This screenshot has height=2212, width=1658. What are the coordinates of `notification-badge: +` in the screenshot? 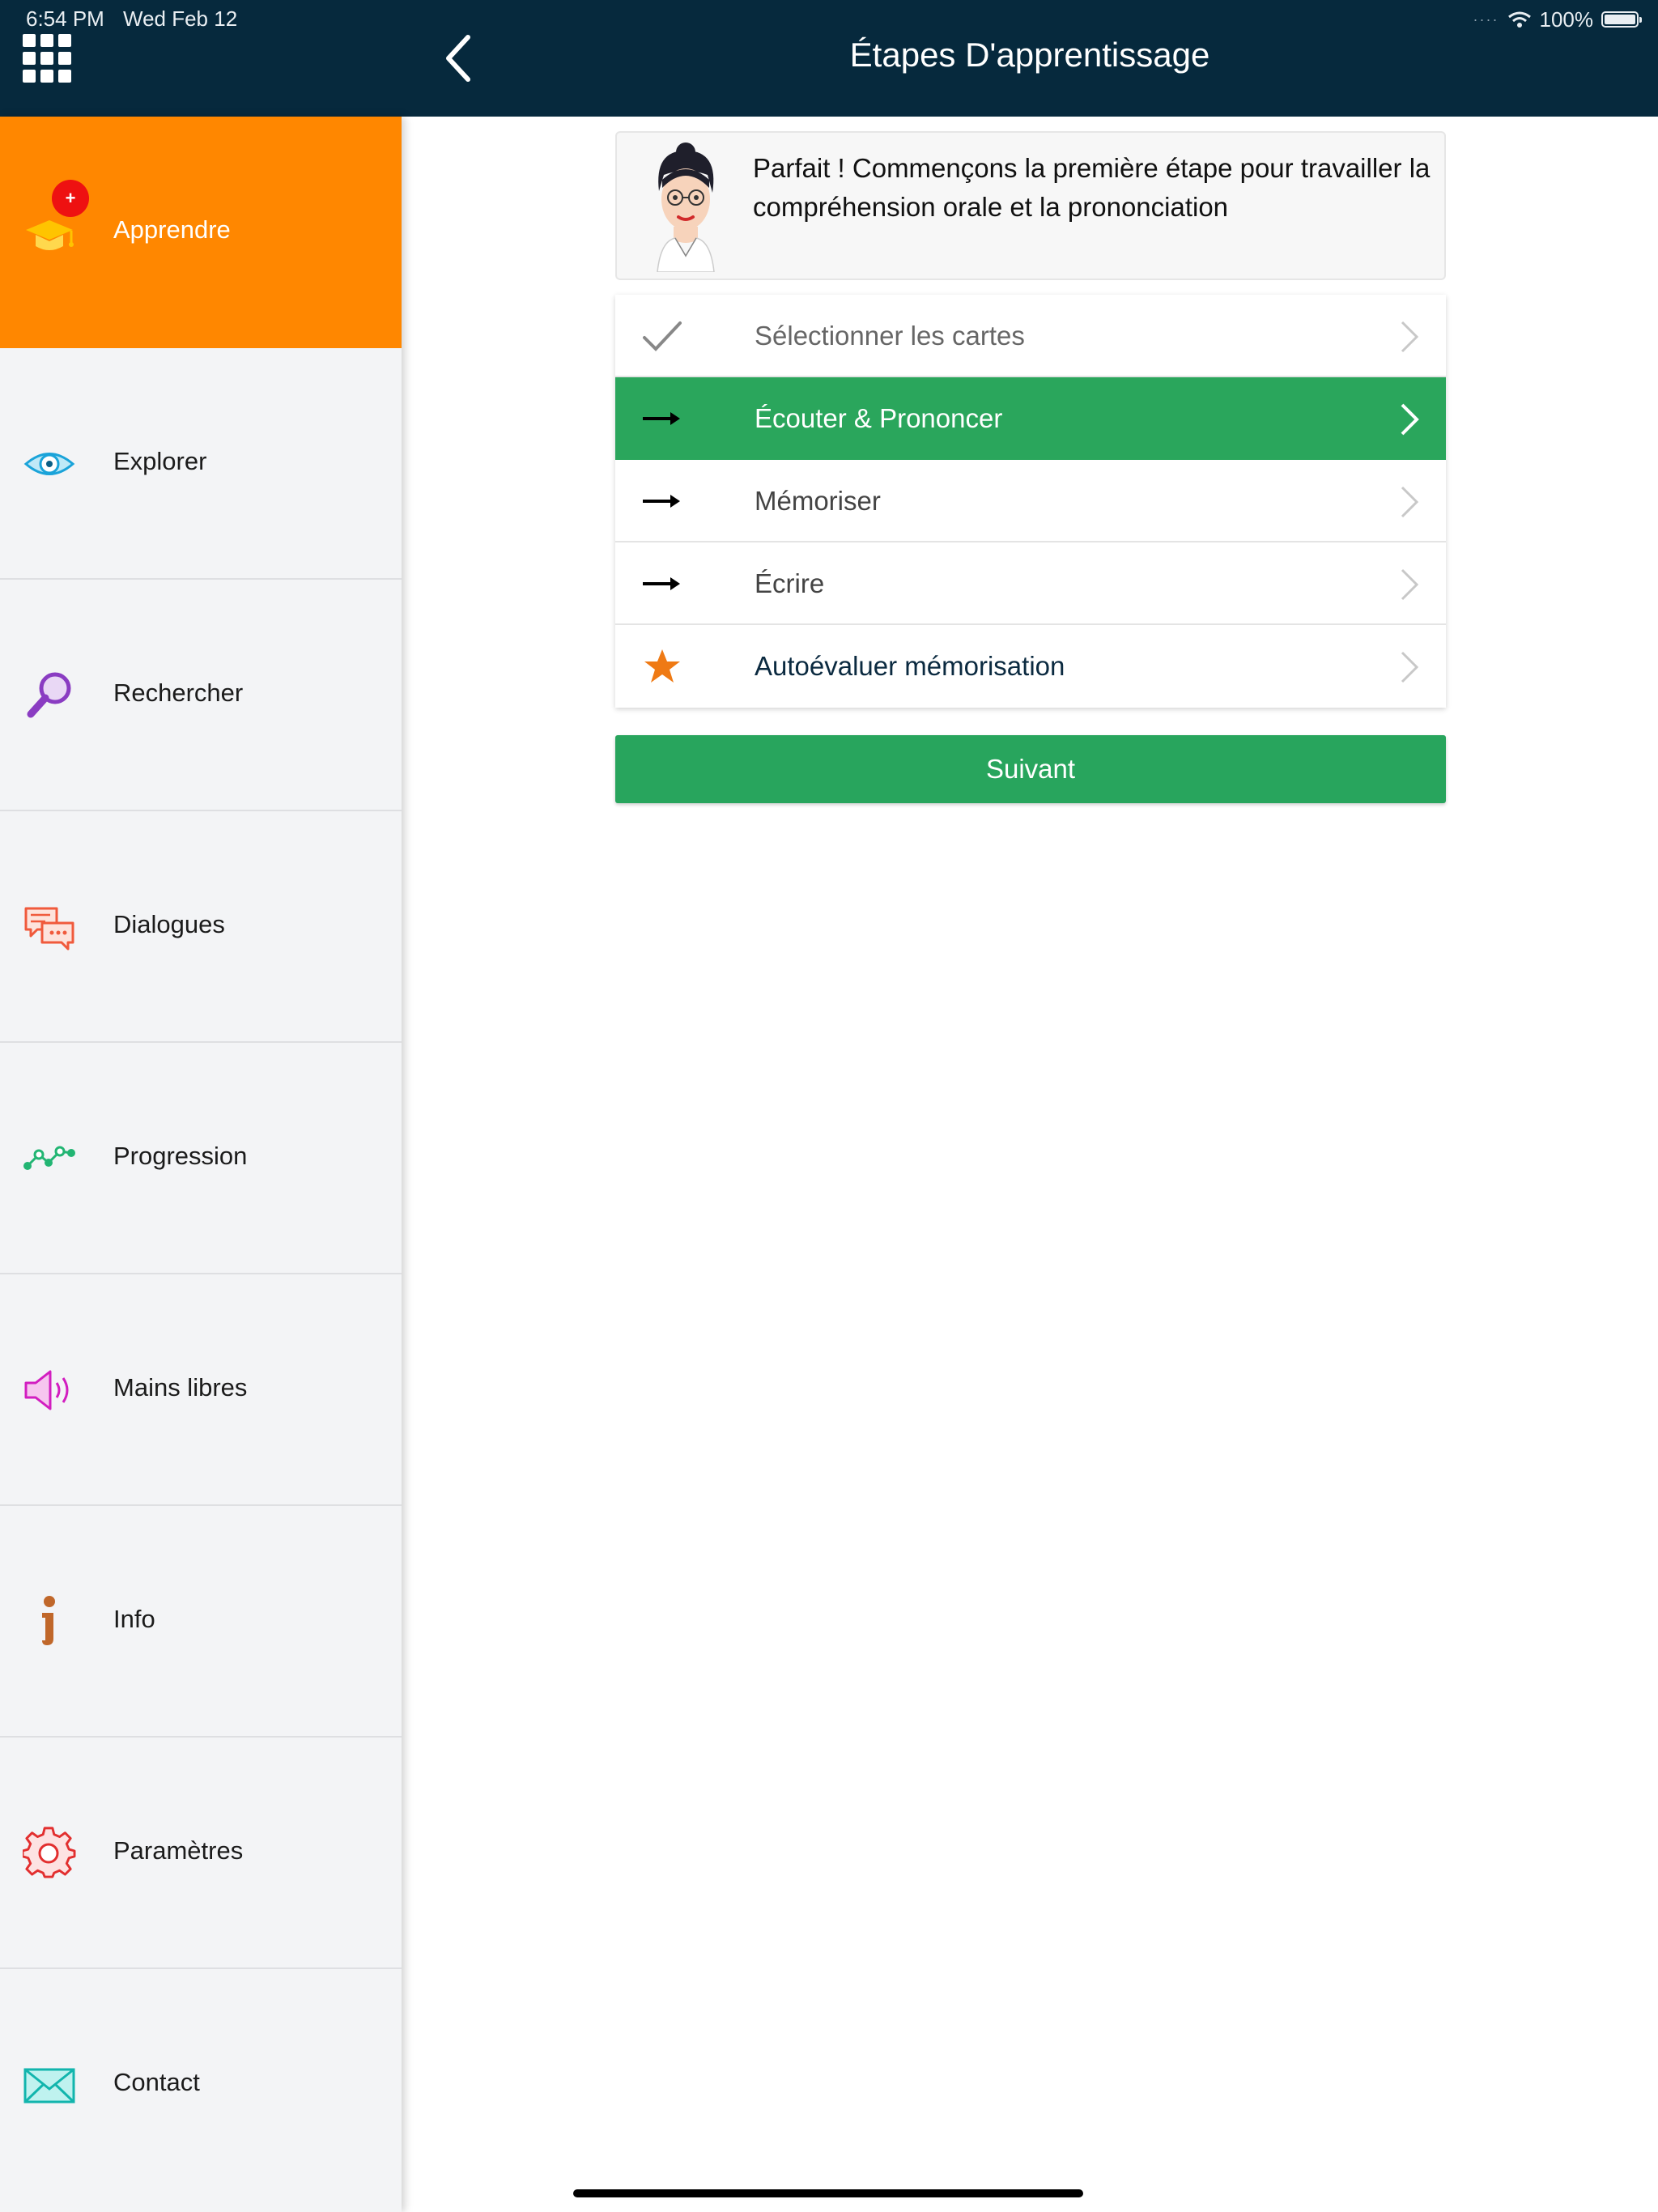 It's located at (70, 199).